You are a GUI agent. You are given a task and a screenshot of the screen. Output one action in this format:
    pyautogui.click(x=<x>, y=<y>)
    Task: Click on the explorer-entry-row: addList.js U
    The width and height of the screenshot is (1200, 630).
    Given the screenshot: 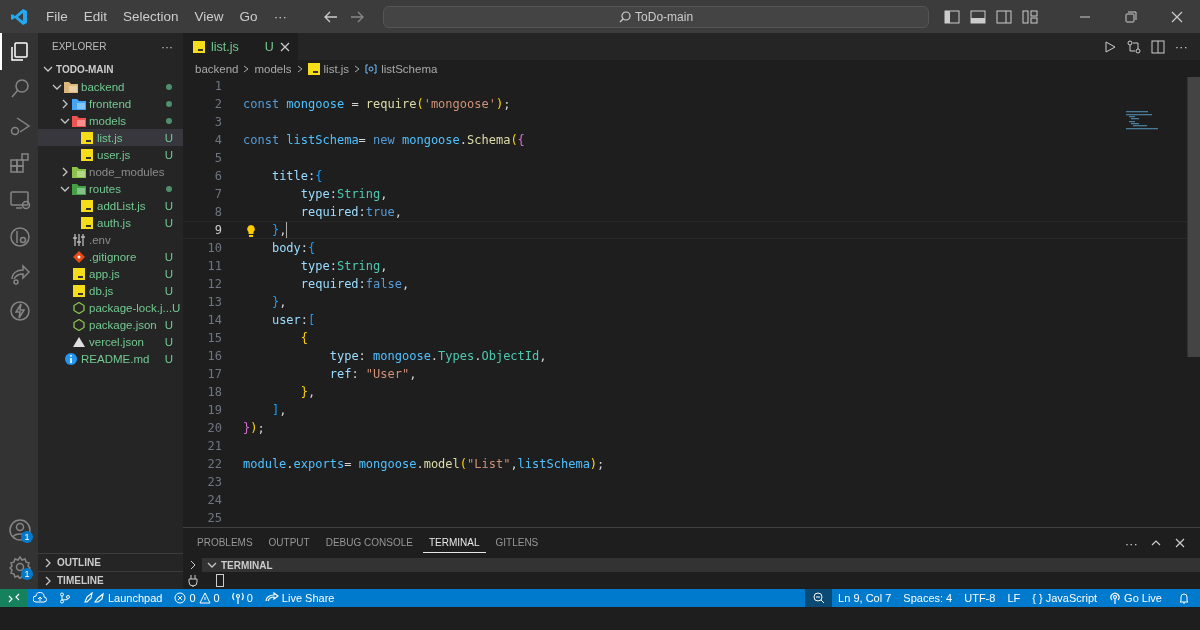 What is the action you would take?
    pyautogui.click(x=110, y=205)
    